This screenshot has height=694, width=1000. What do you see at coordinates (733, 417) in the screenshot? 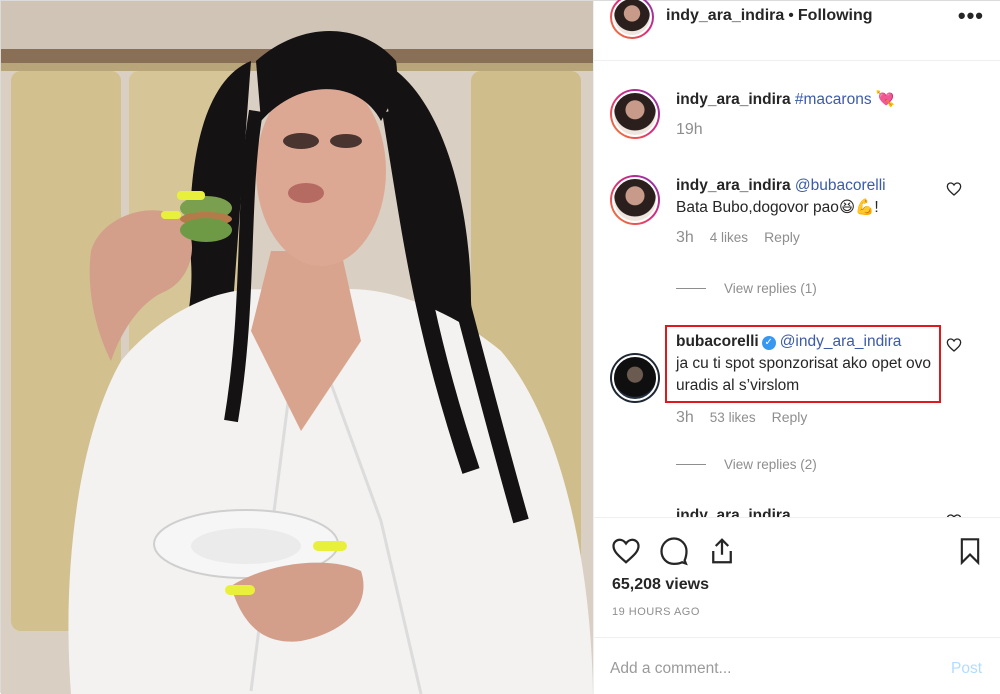
I see `comment-likes: 53 likes` at bounding box center [733, 417].